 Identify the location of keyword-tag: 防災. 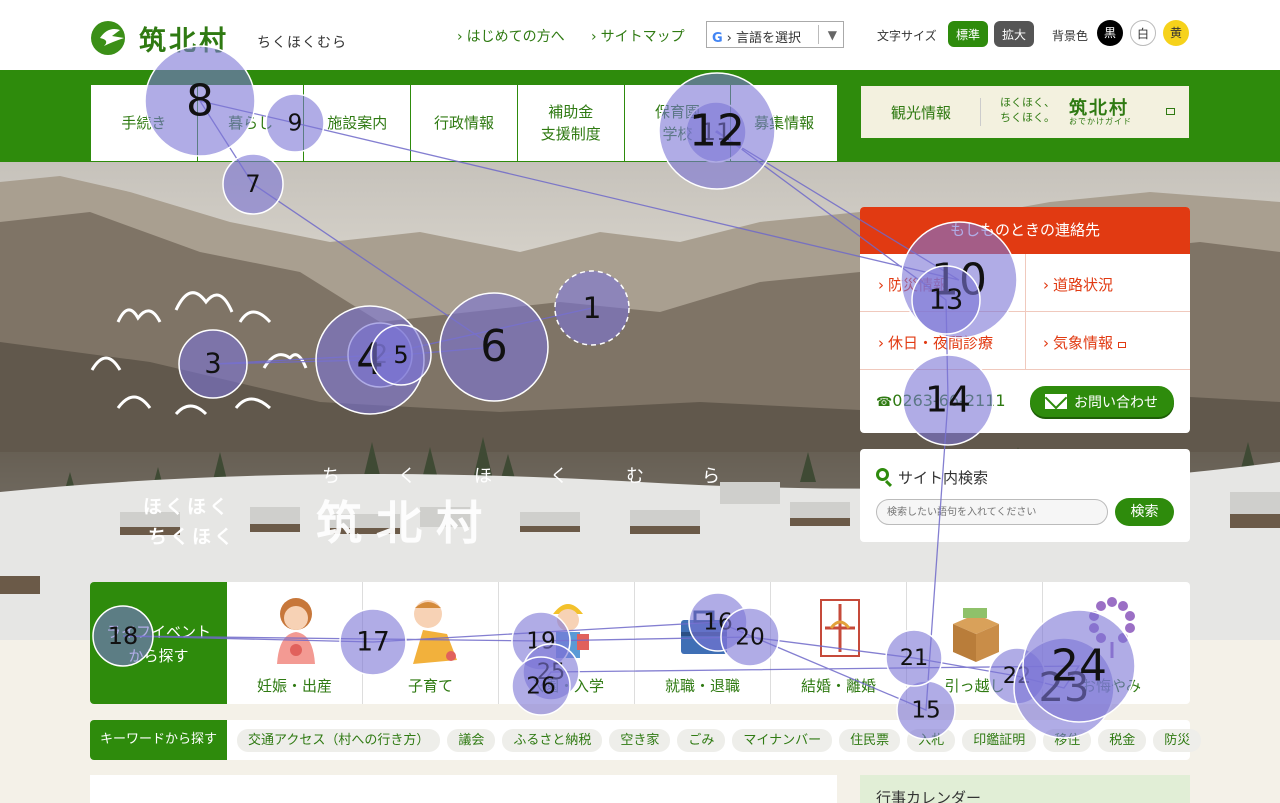
(1177, 740).